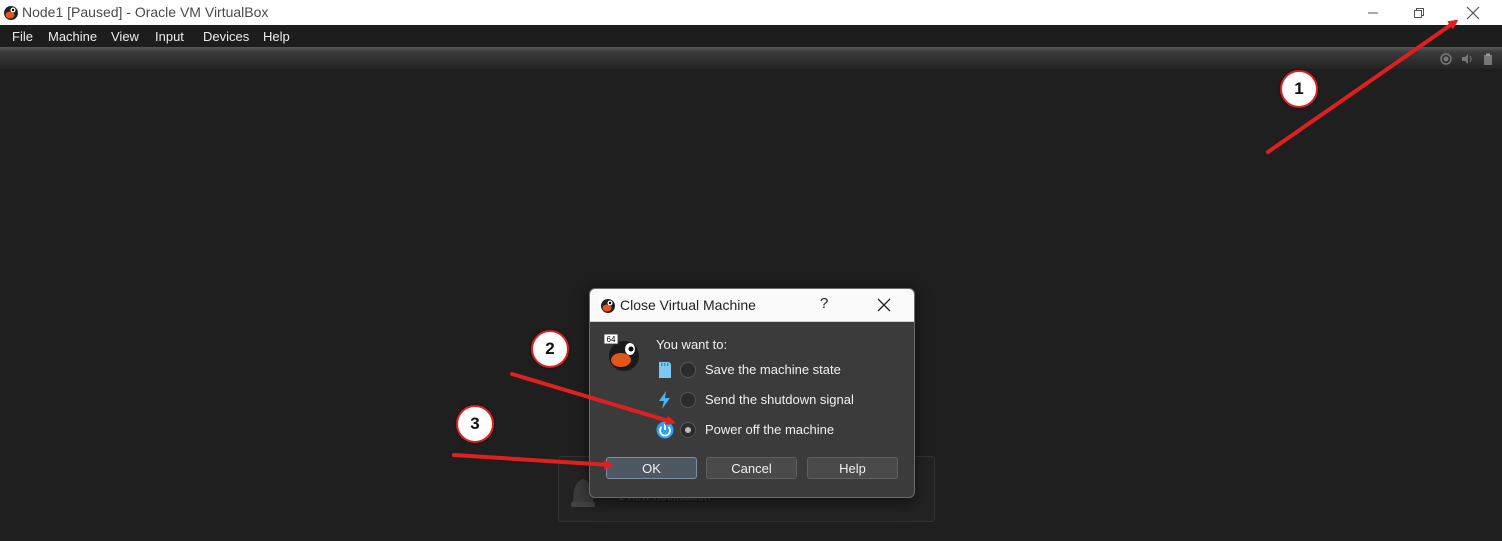 Image resolution: width=1502 pixels, height=541 pixels. Describe the element at coordinates (276, 36) in the screenshot. I see `menu-help: Help` at that location.